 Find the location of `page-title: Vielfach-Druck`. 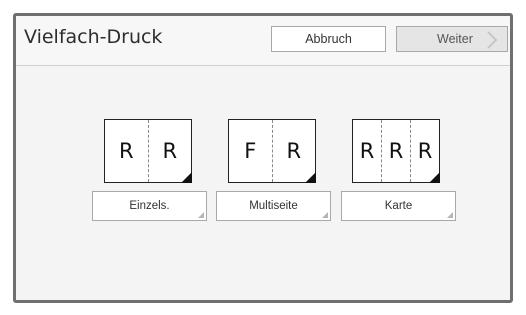

page-title: Vielfach-Druck is located at coordinates (93, 37).